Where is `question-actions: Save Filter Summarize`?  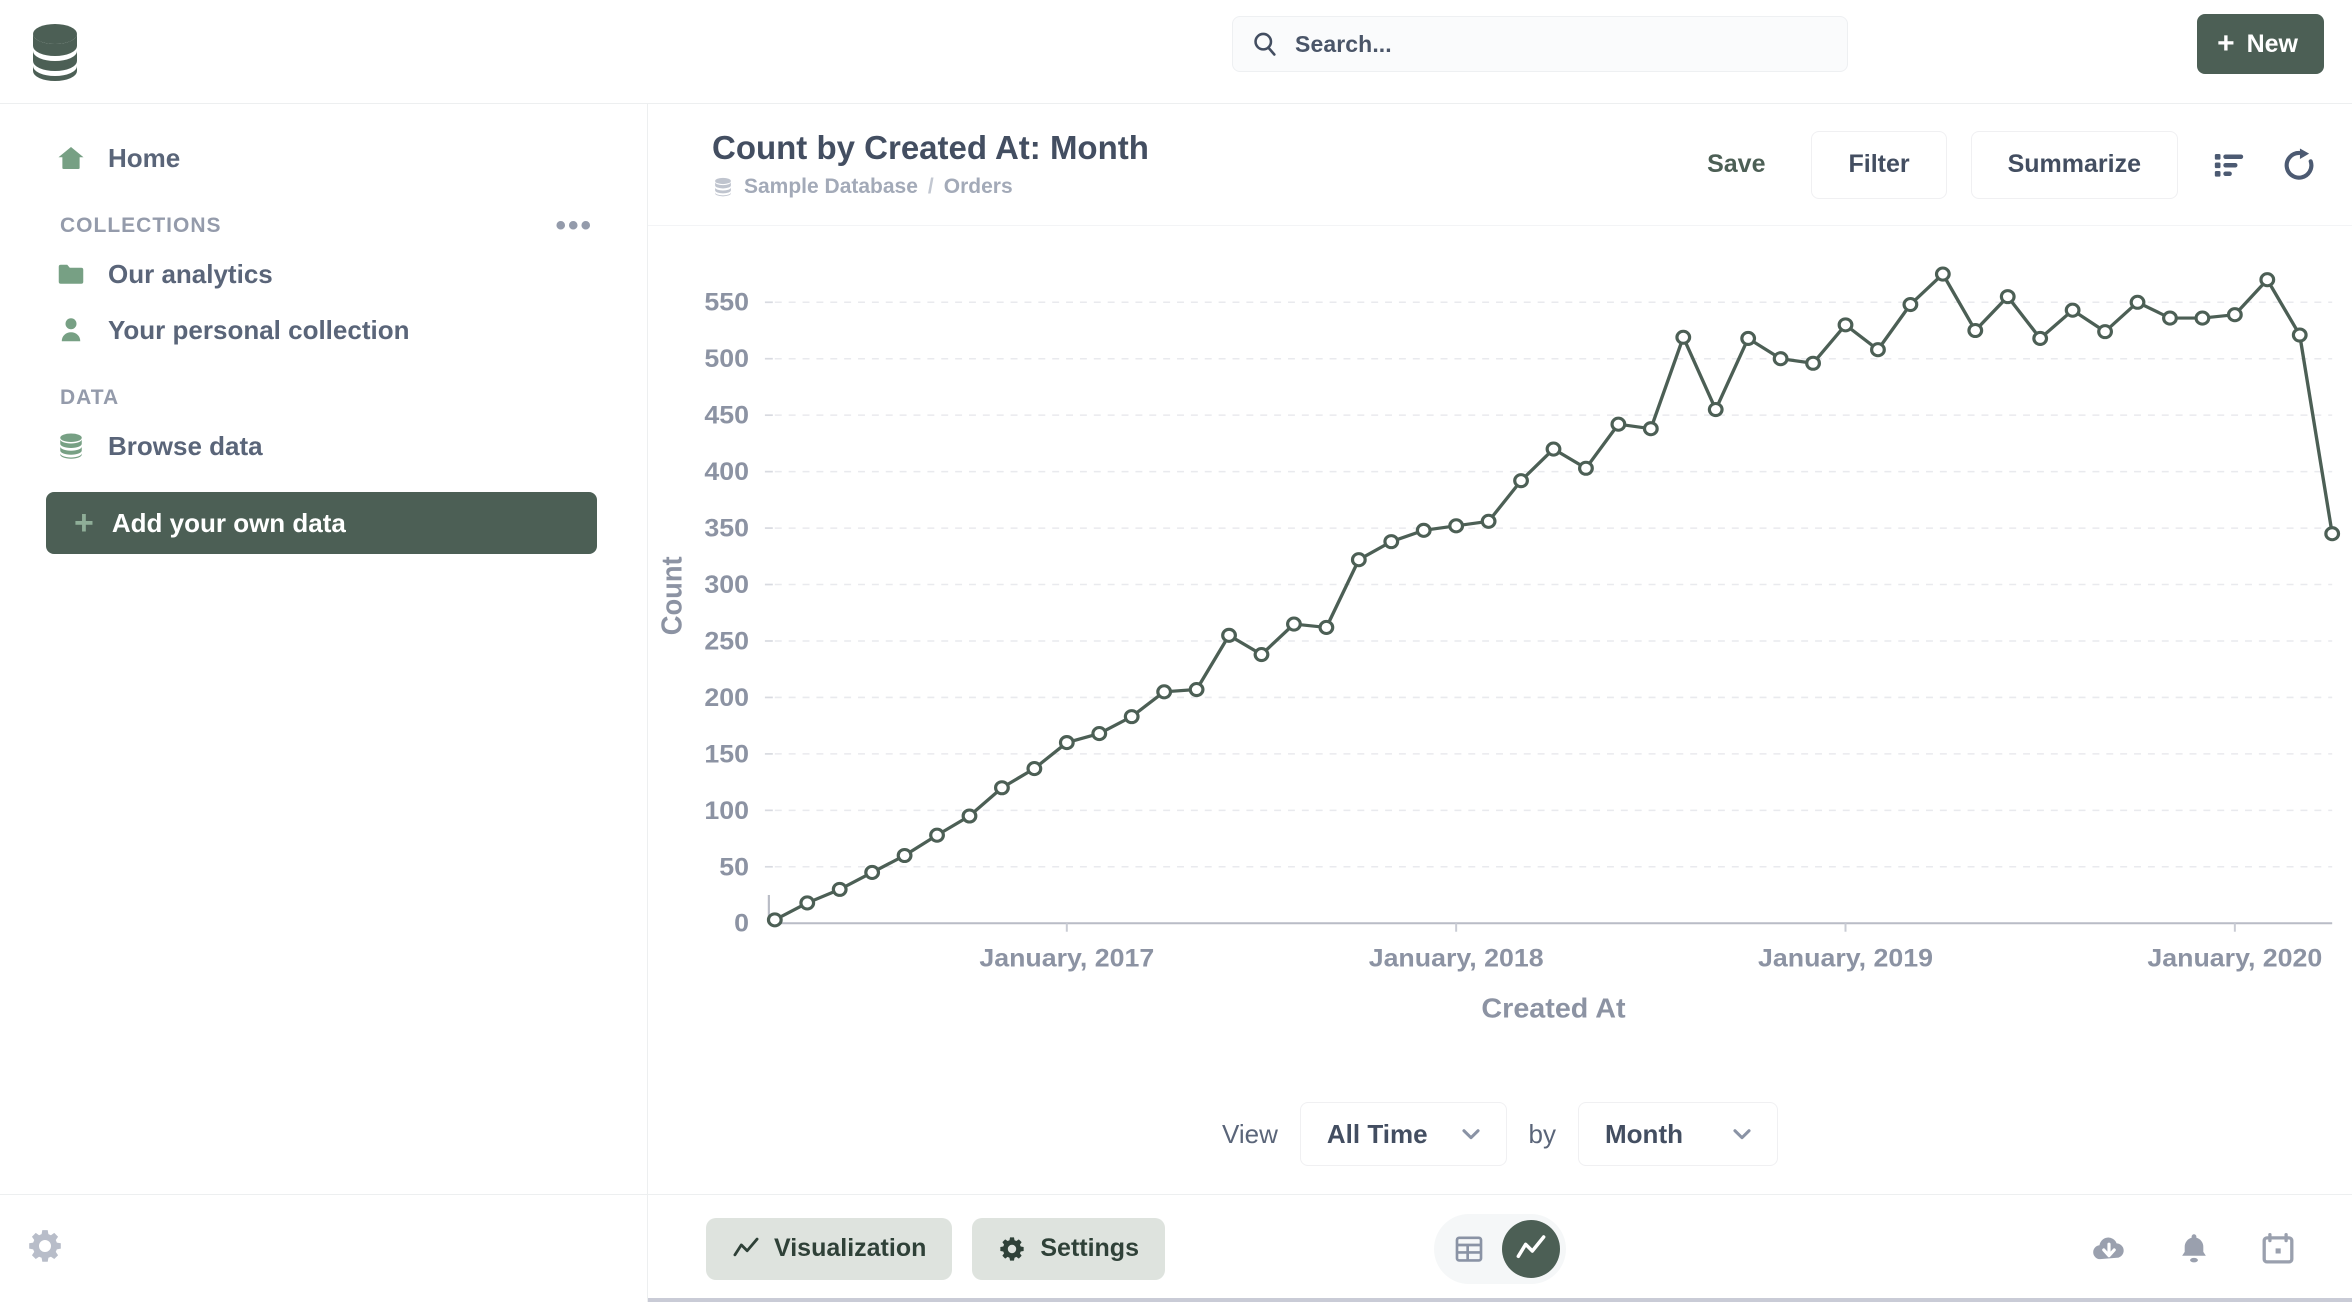
question-actions: Save Filter Summarize is located at coordinates (2001, 164).